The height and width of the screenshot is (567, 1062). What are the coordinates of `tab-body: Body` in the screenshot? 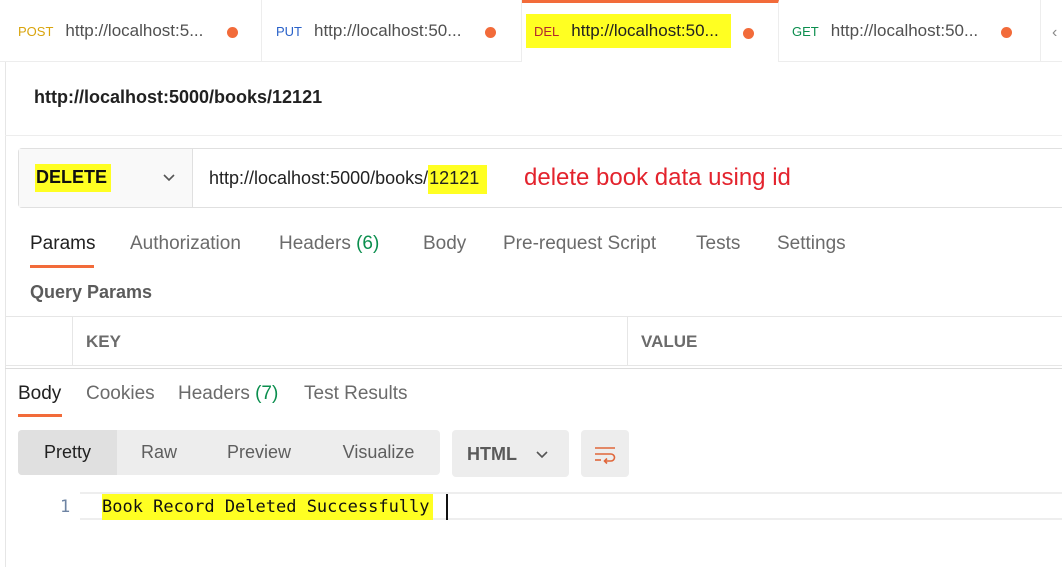 It's located at (444, 244).